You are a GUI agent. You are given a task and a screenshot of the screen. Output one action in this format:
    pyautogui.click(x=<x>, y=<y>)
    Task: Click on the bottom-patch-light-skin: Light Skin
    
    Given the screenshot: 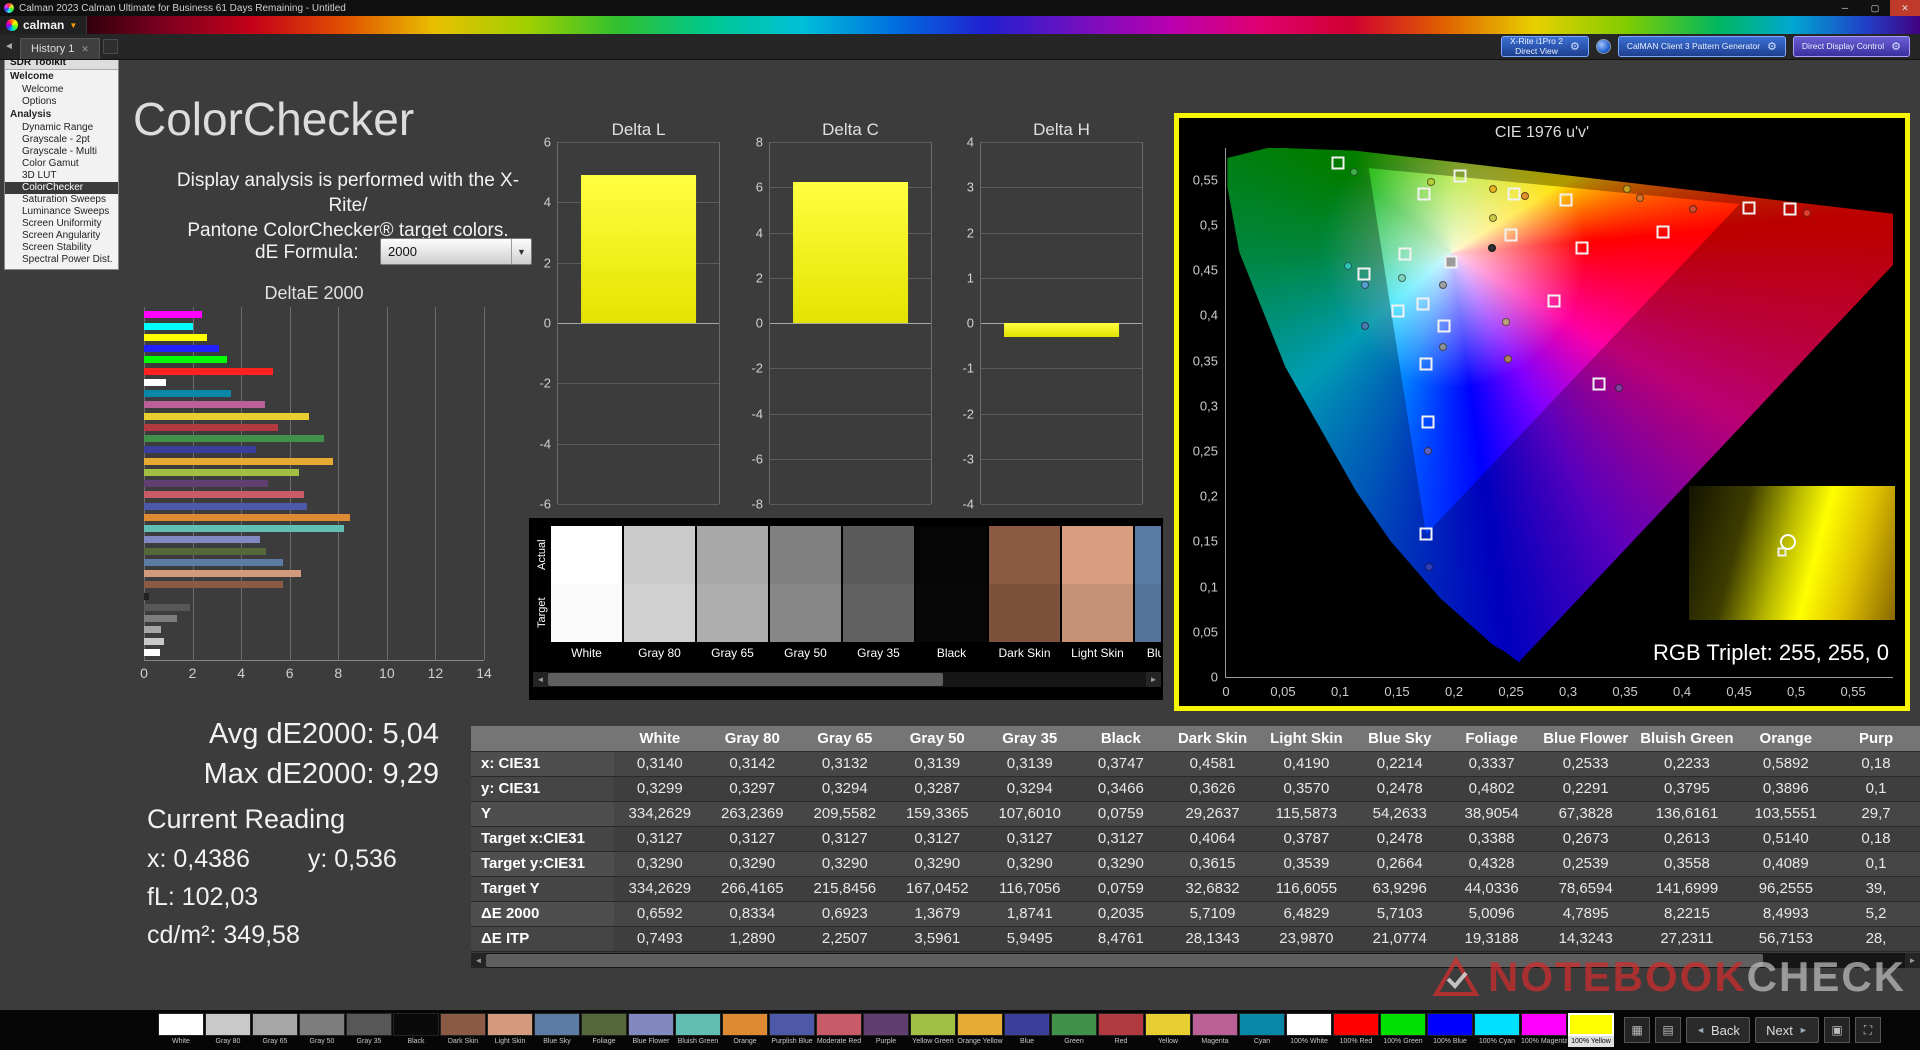 What is the action you would take?
    pyautogui.click(x=510, y=1030)
    